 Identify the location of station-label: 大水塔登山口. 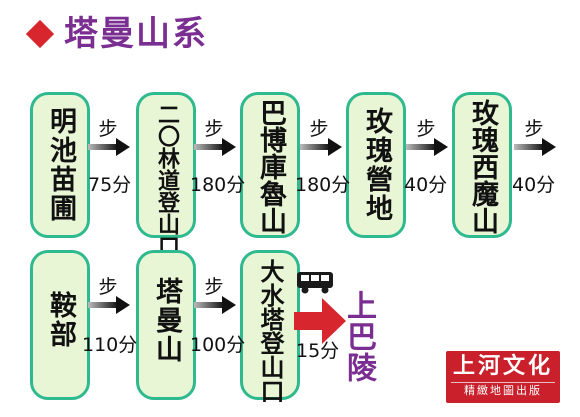
(270, 331).